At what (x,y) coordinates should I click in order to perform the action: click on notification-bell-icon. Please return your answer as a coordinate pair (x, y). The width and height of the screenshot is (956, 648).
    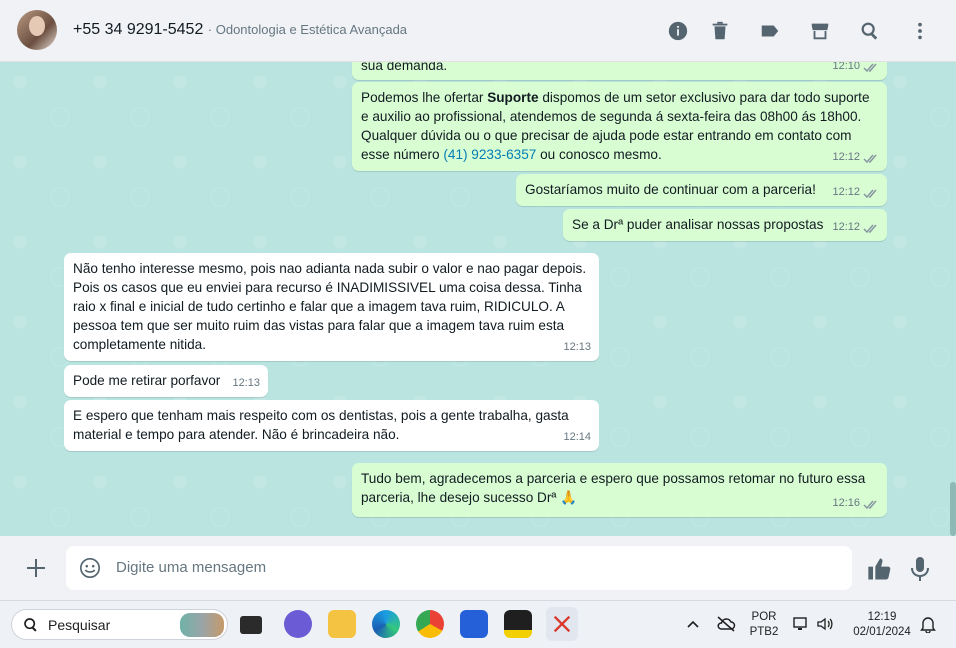
    Looking at the image, I should click on (928, 624).